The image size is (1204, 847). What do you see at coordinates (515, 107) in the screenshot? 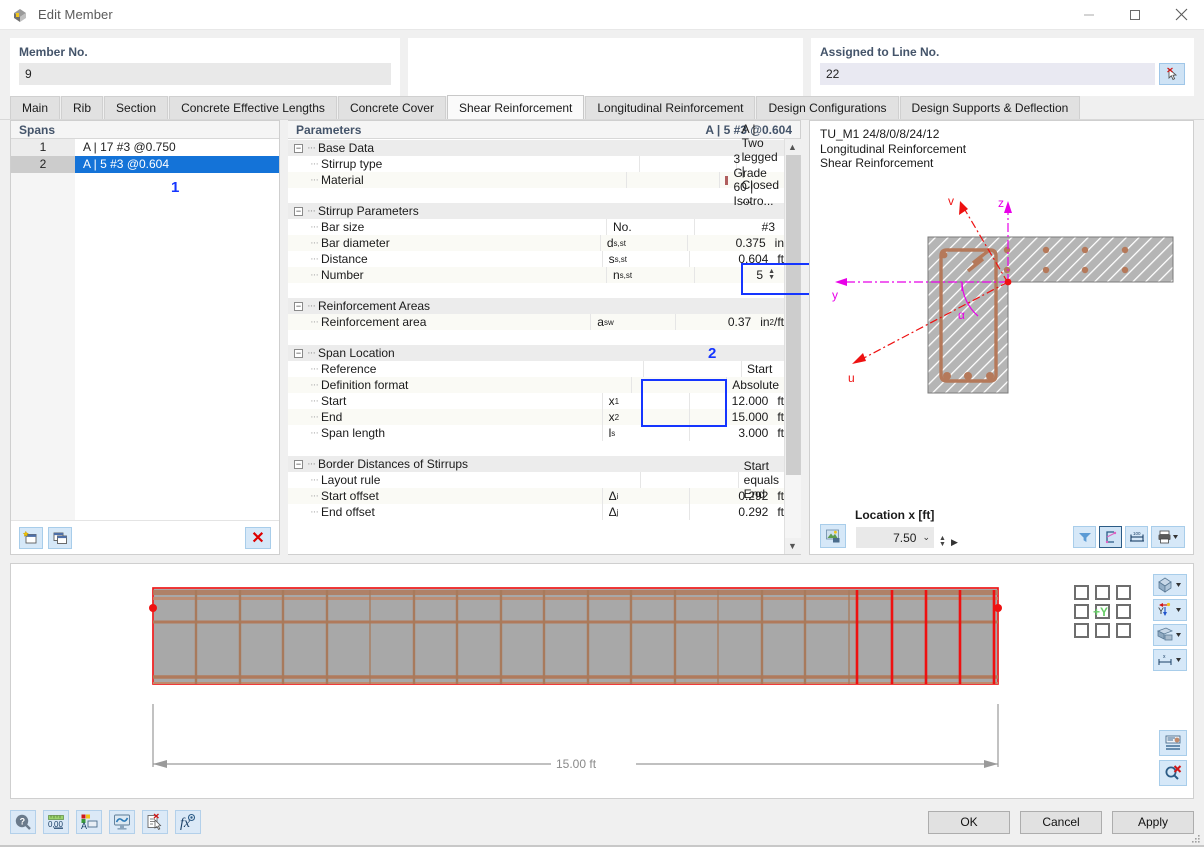
I see `tab-shear-reinforcement: Shear Reinforcement` at bounding box center [515, 107].